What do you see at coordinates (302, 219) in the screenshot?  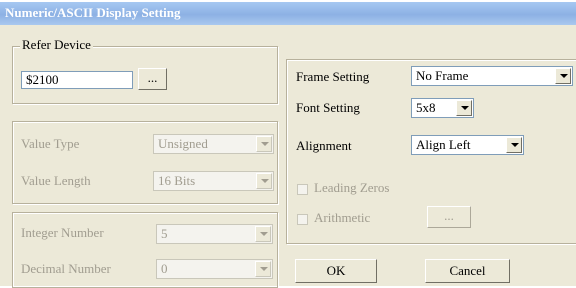 I see `arithmetic-checkbox` at bounding box center [302, 219].